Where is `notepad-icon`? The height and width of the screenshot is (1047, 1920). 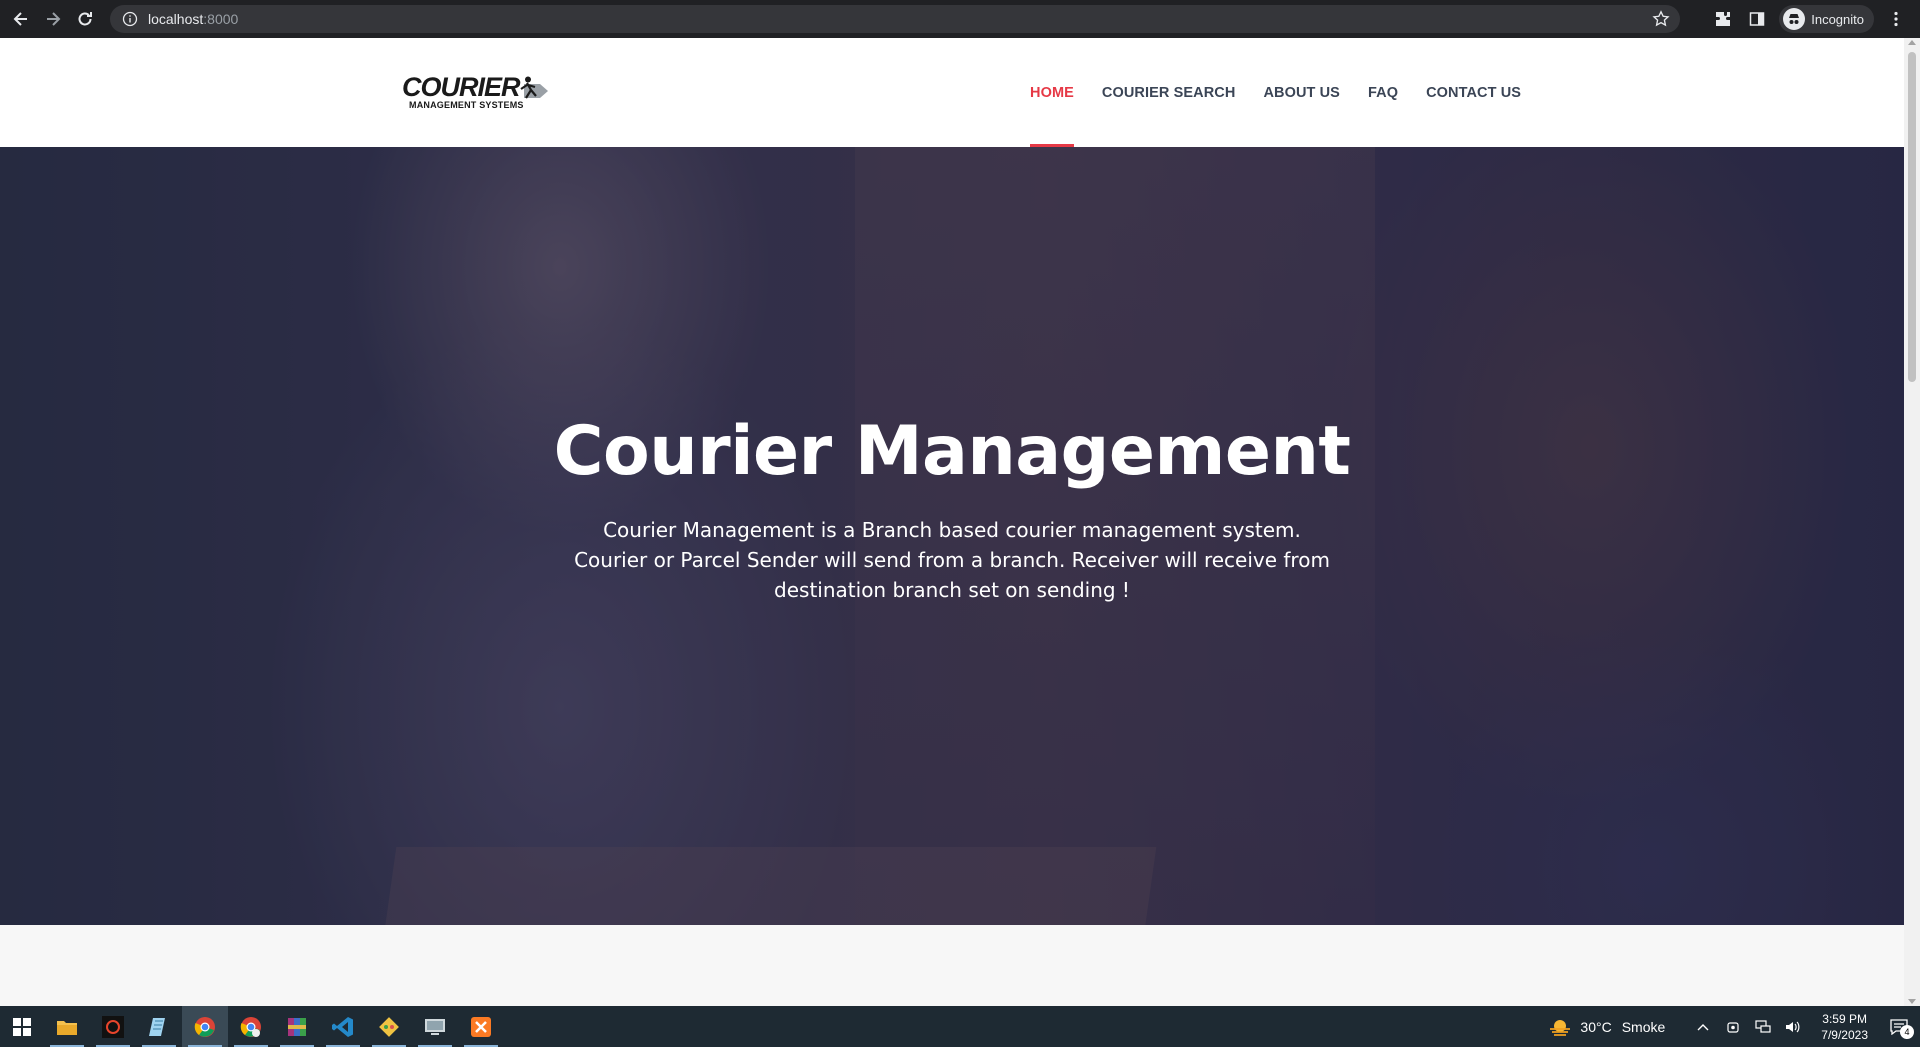
notepad-icon is located at coordinates (157, 1026).